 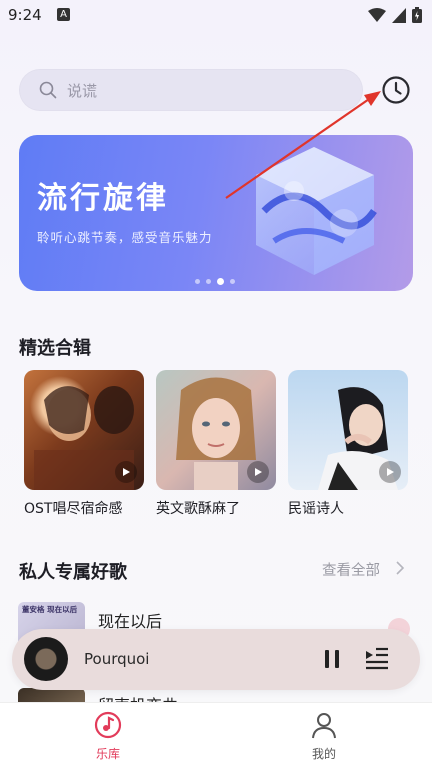 I want to click on status-bar: 9:24 A, so click(x=216, y=16).